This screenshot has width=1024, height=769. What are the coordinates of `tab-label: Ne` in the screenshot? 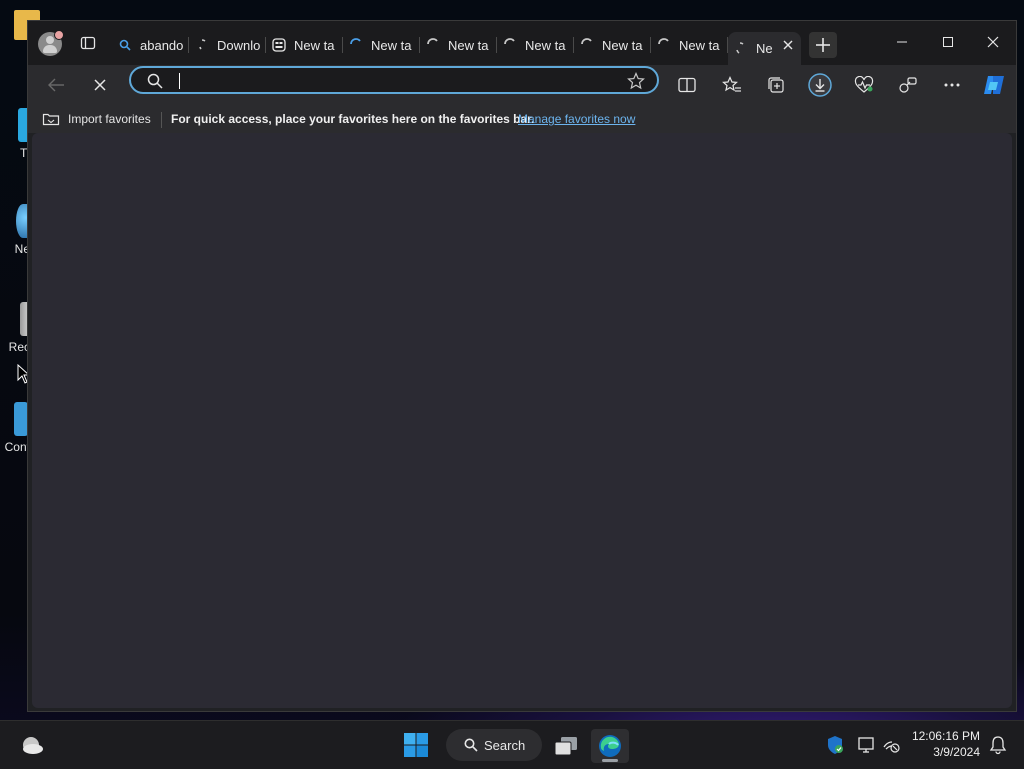 It's located at (764, 48).